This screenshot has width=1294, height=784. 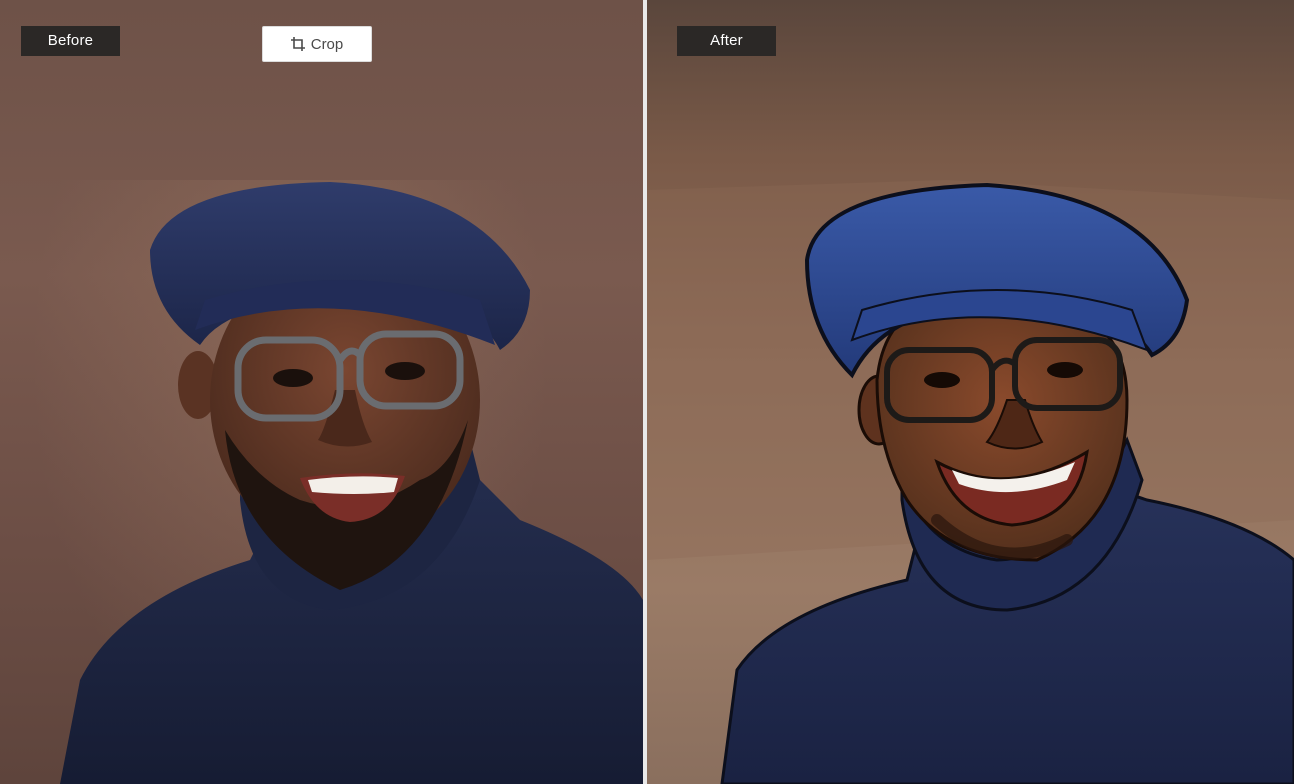 I want to click on crop-icon, so click(x=297, y=44).